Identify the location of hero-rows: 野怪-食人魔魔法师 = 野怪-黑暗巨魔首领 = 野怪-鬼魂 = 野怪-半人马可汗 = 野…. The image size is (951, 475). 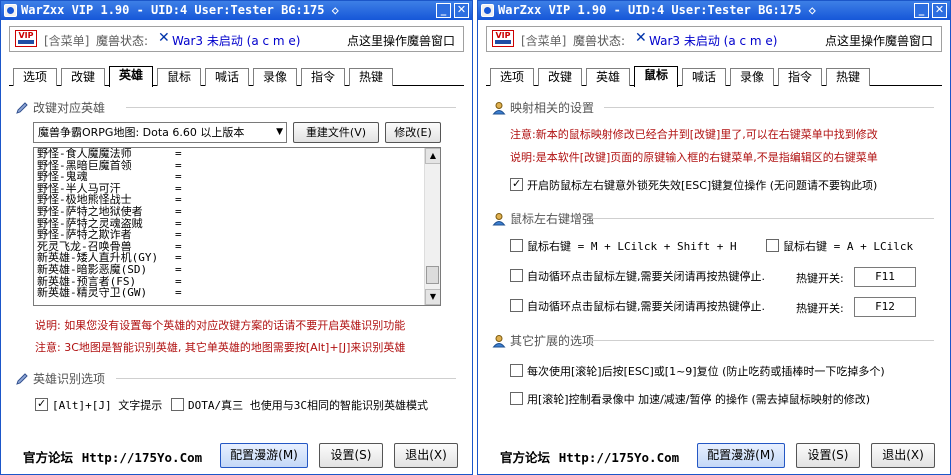
(229, 223).